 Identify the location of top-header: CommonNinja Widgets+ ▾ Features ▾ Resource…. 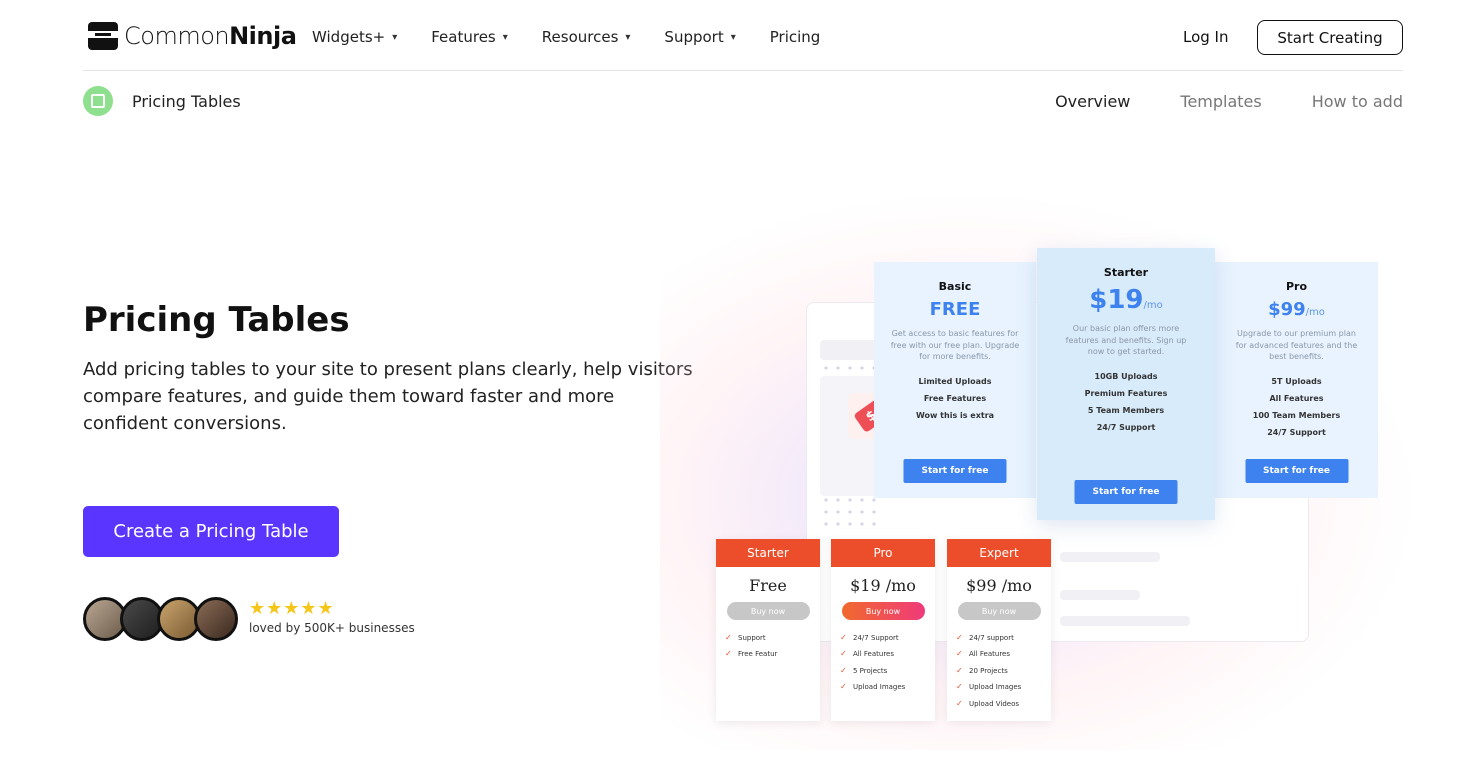
(743, 35).